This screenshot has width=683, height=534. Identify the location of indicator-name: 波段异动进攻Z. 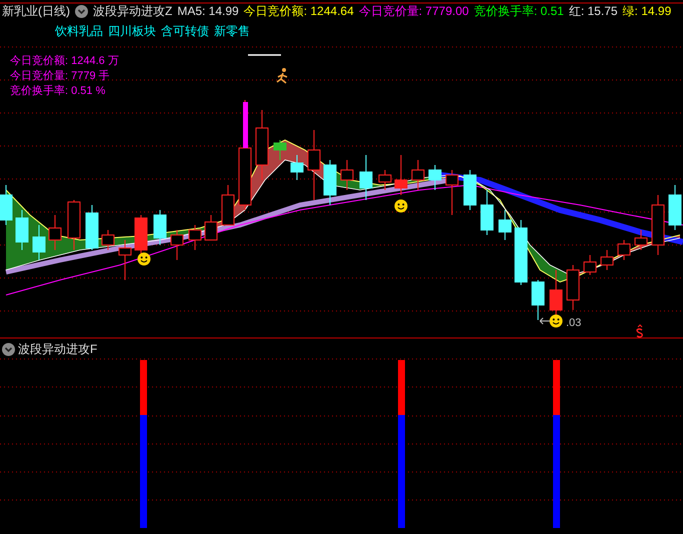
(132, 11).